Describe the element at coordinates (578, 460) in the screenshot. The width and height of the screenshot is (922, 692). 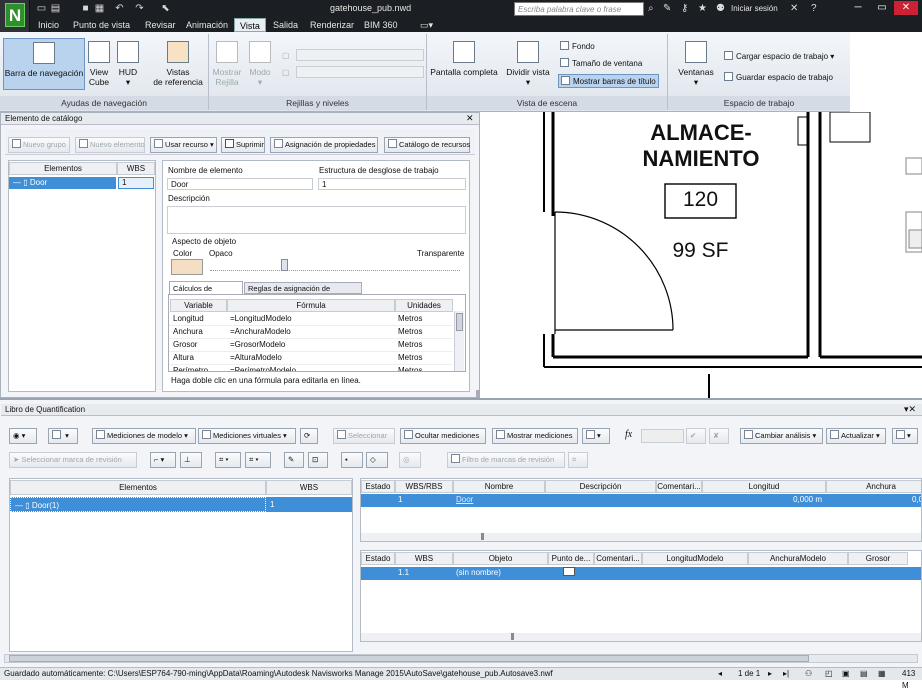
I see `markup-settings-button: ⌗` at that location.